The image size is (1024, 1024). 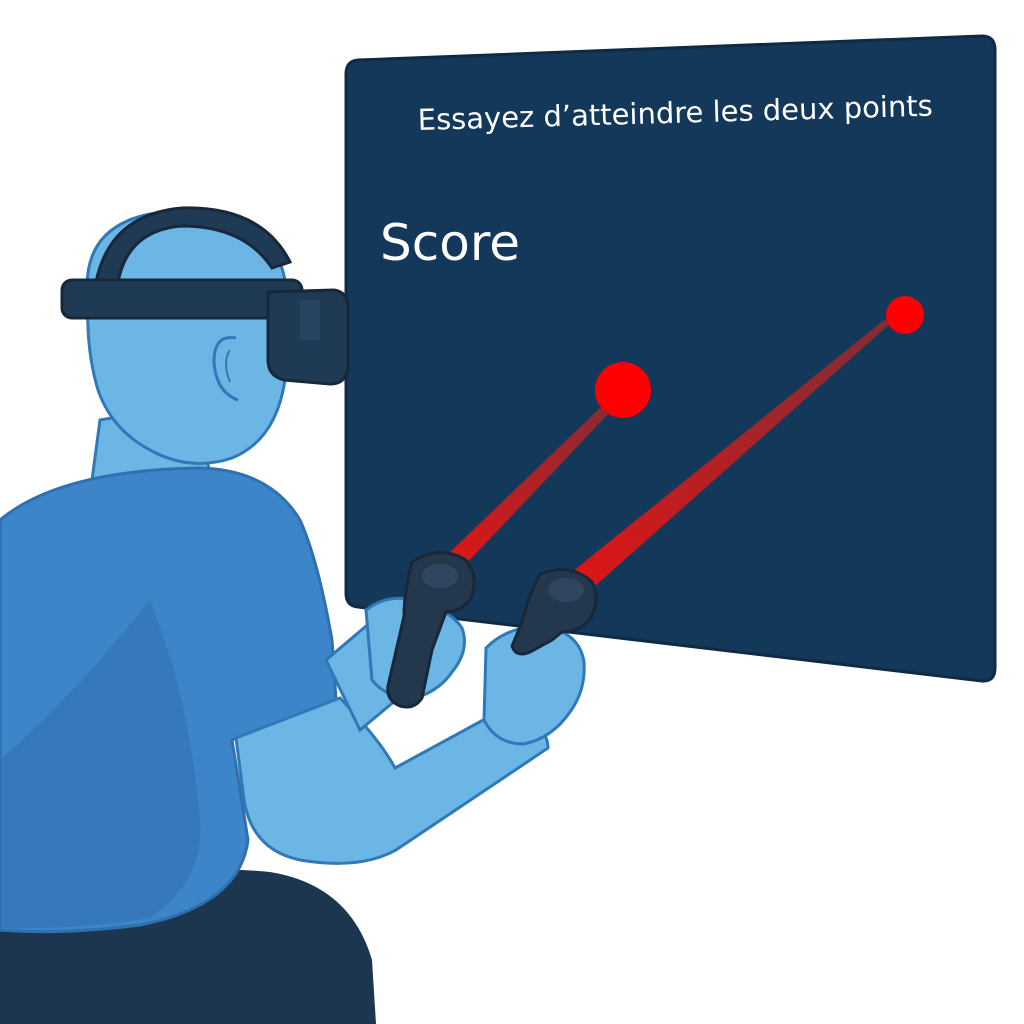 What do you see at coordinates (308, 337) in the screenshot?
I see `vr-headset-icon` at bounding box center [308, 337].